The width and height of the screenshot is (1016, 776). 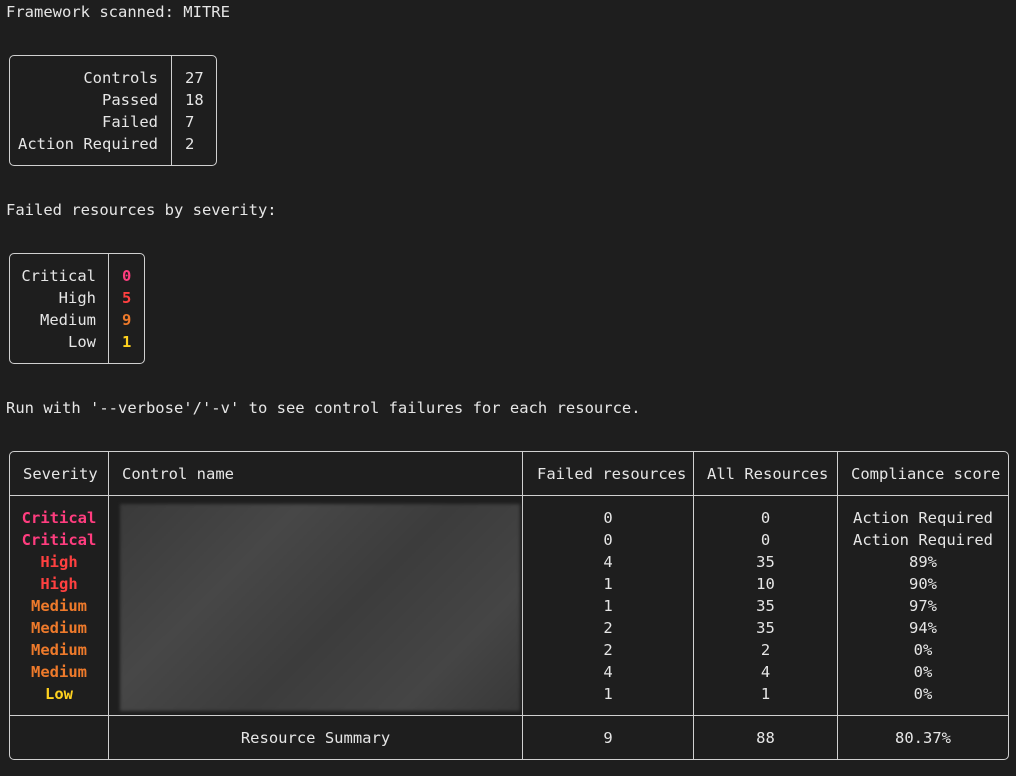 What do you see at coordinates (118, 12) in the screenshot?
I see `framework-scanned-line: Framework scanned: MITRE` at bounding box center [118, 12].